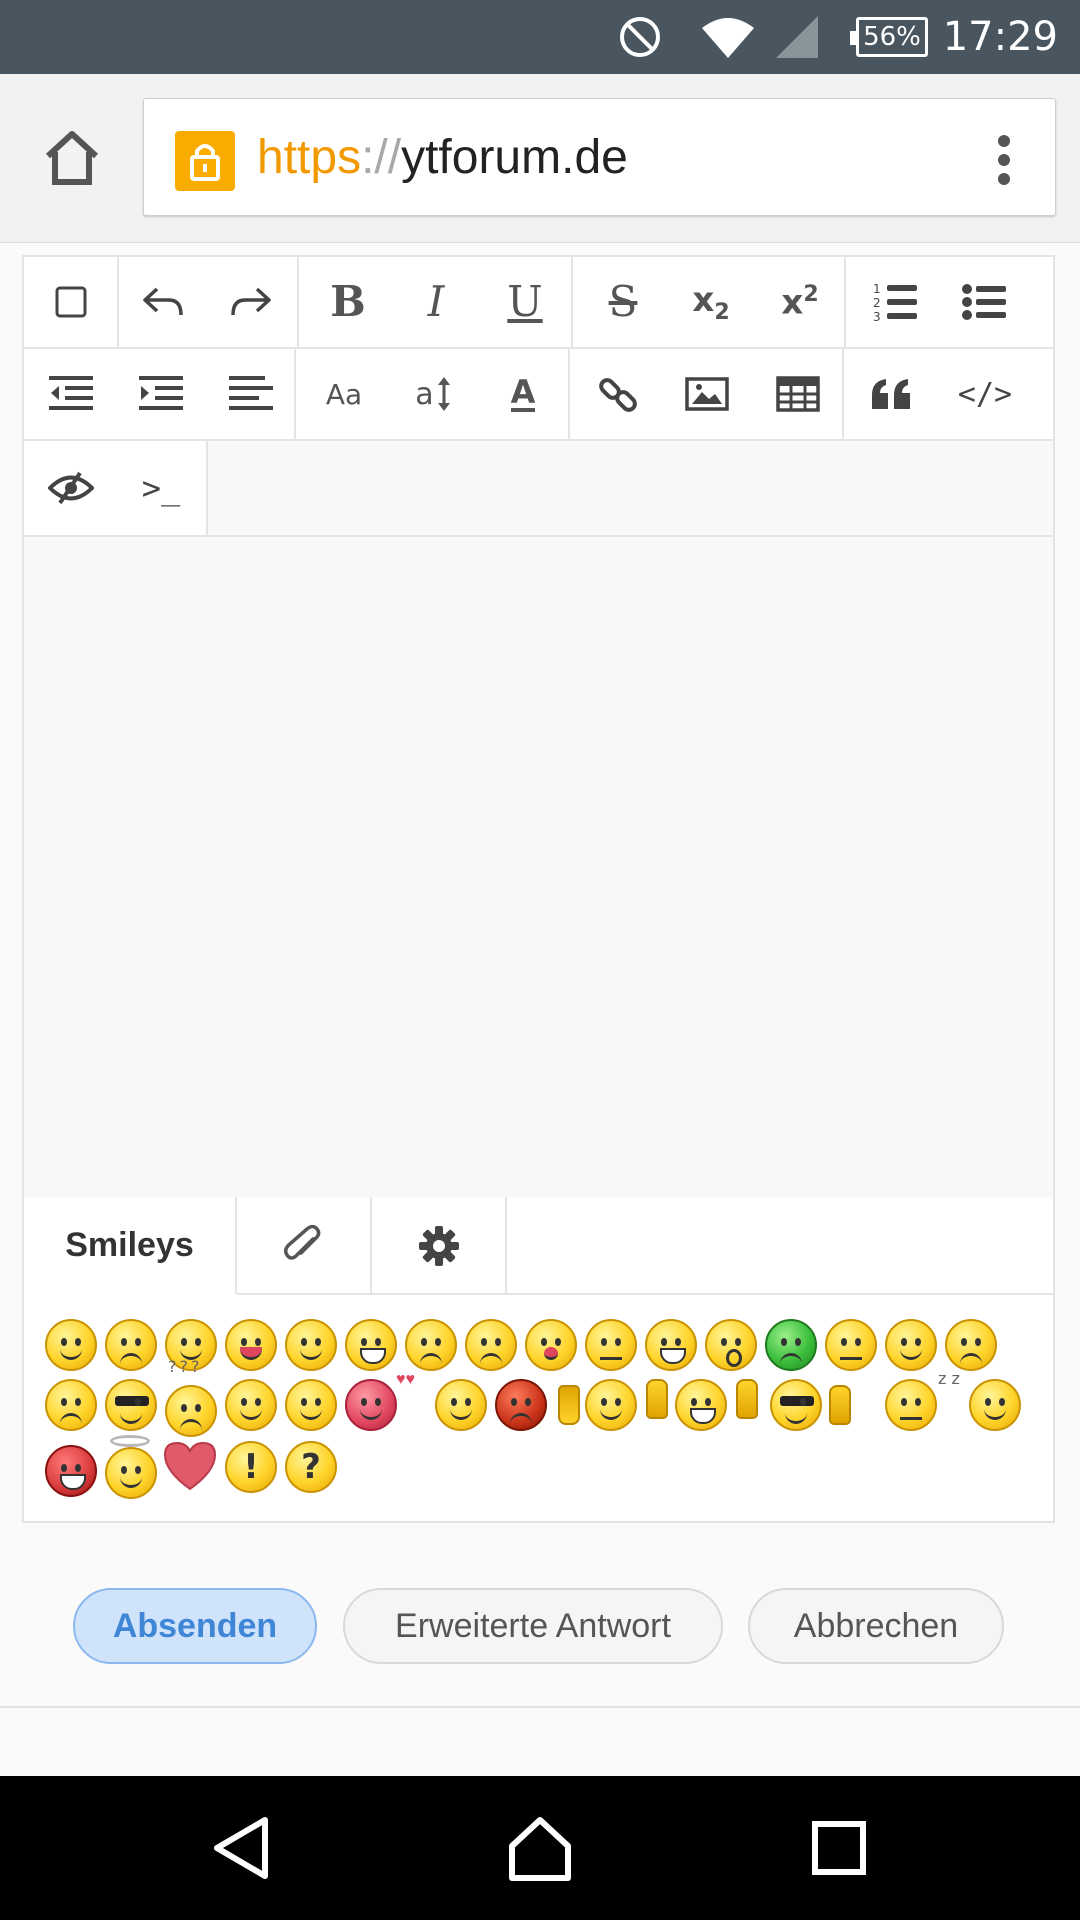  I want to click on smiley-puzzled, so click(191, 1411).